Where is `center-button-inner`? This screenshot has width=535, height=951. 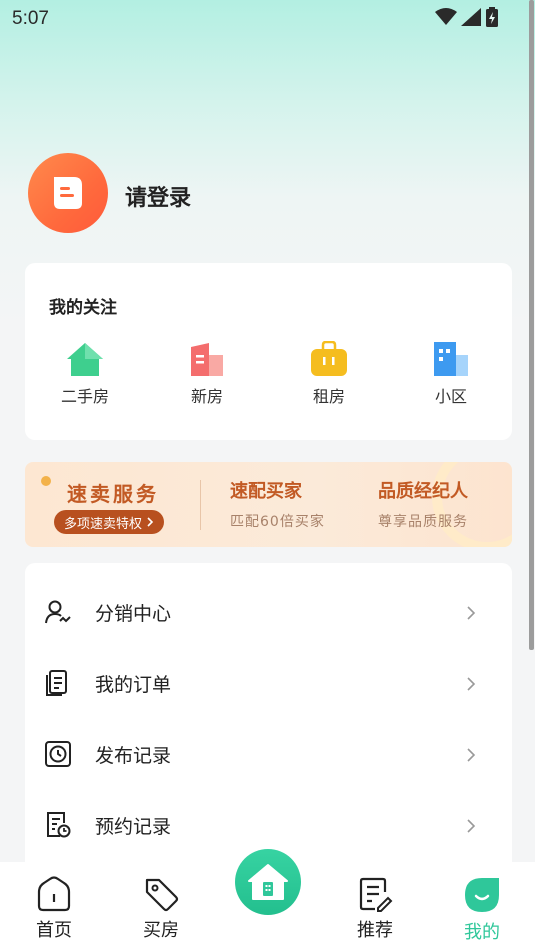 center-button-inner is located at coordinates (268, 882).